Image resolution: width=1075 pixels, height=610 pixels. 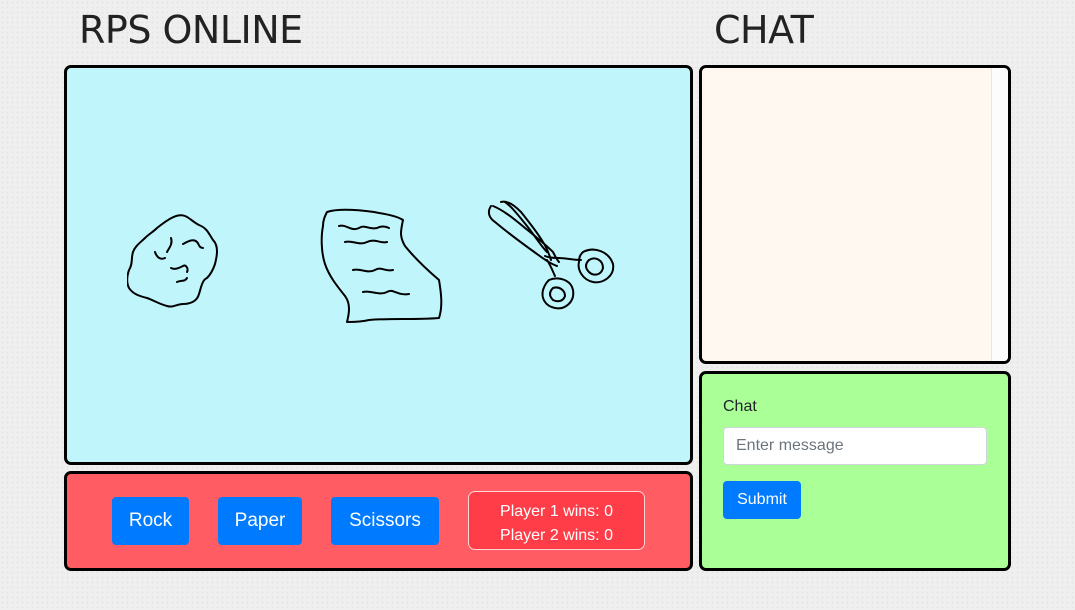 What do you see at coordinates (855, 471) in the screenshot?
I see `chat-form: Chat Submit` at bounding box center [855, 471].